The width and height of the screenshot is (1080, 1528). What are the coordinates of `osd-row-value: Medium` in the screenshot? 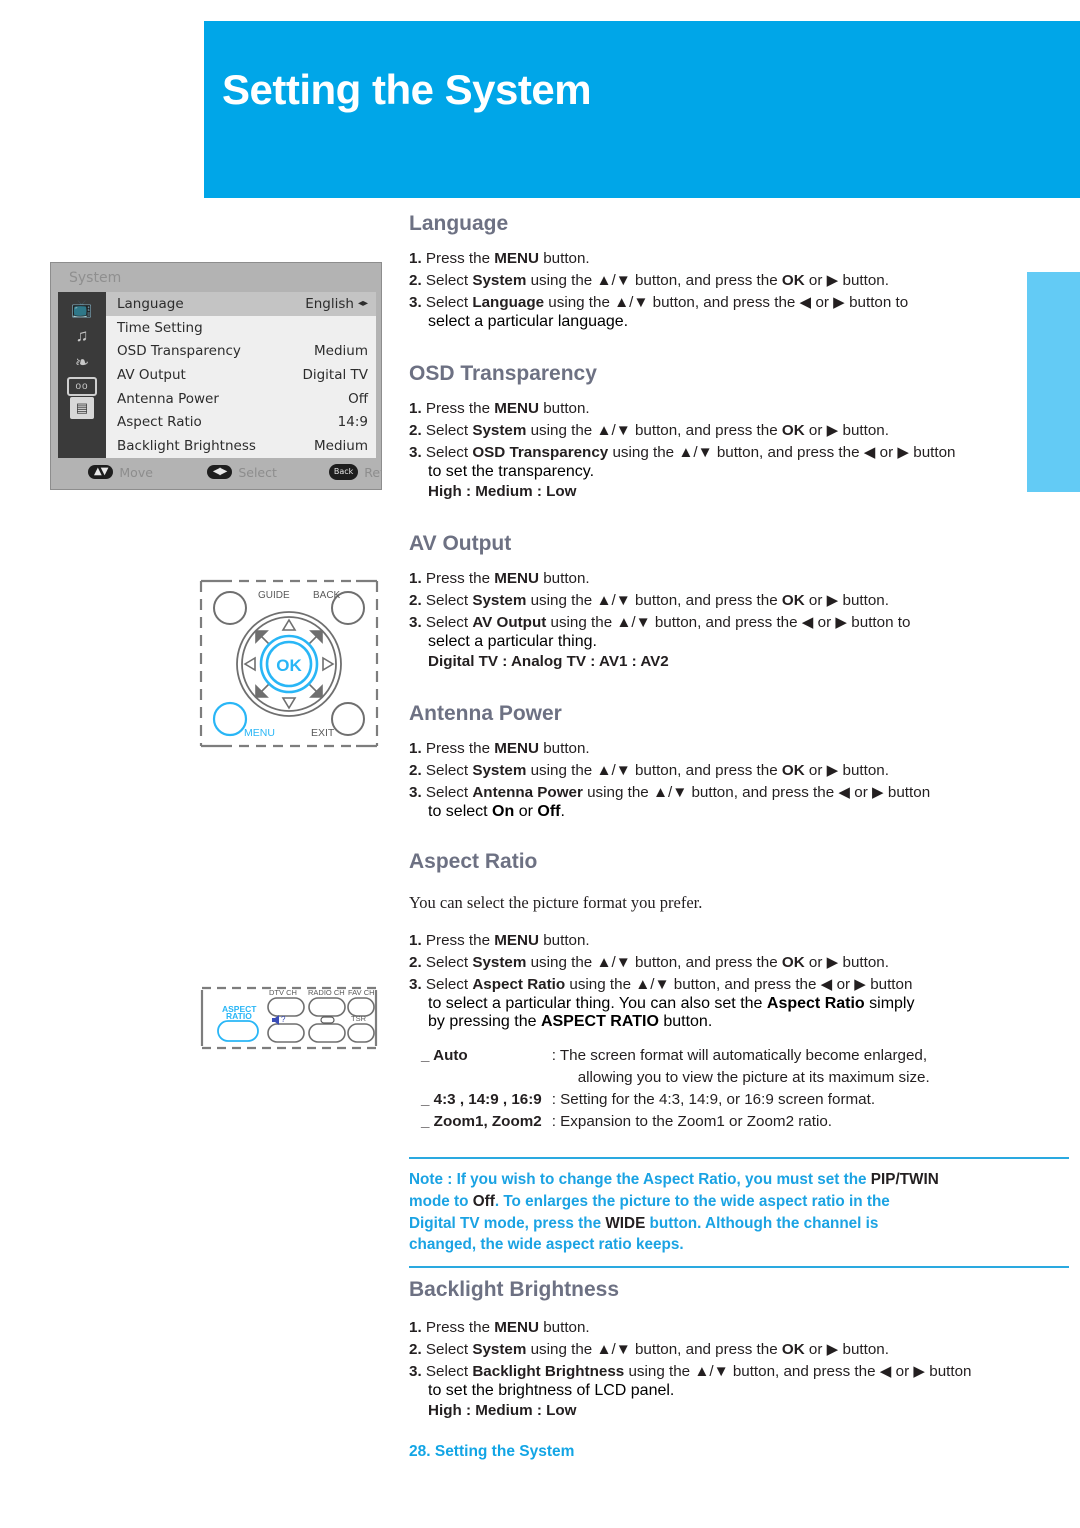 It's located at (341, 446).